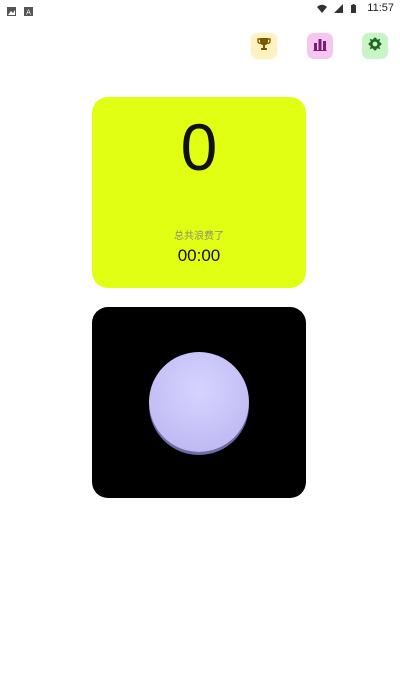  What do you see at coordinates (20, 9) in the screenshot?
I see `status-left: A` at bounding box center [20, 9].